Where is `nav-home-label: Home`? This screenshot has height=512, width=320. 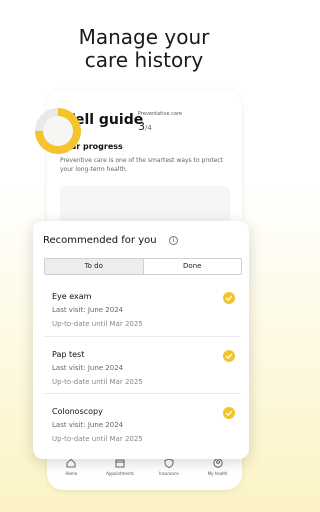 nav-home-label: Home is located at coordinates (71, 473).